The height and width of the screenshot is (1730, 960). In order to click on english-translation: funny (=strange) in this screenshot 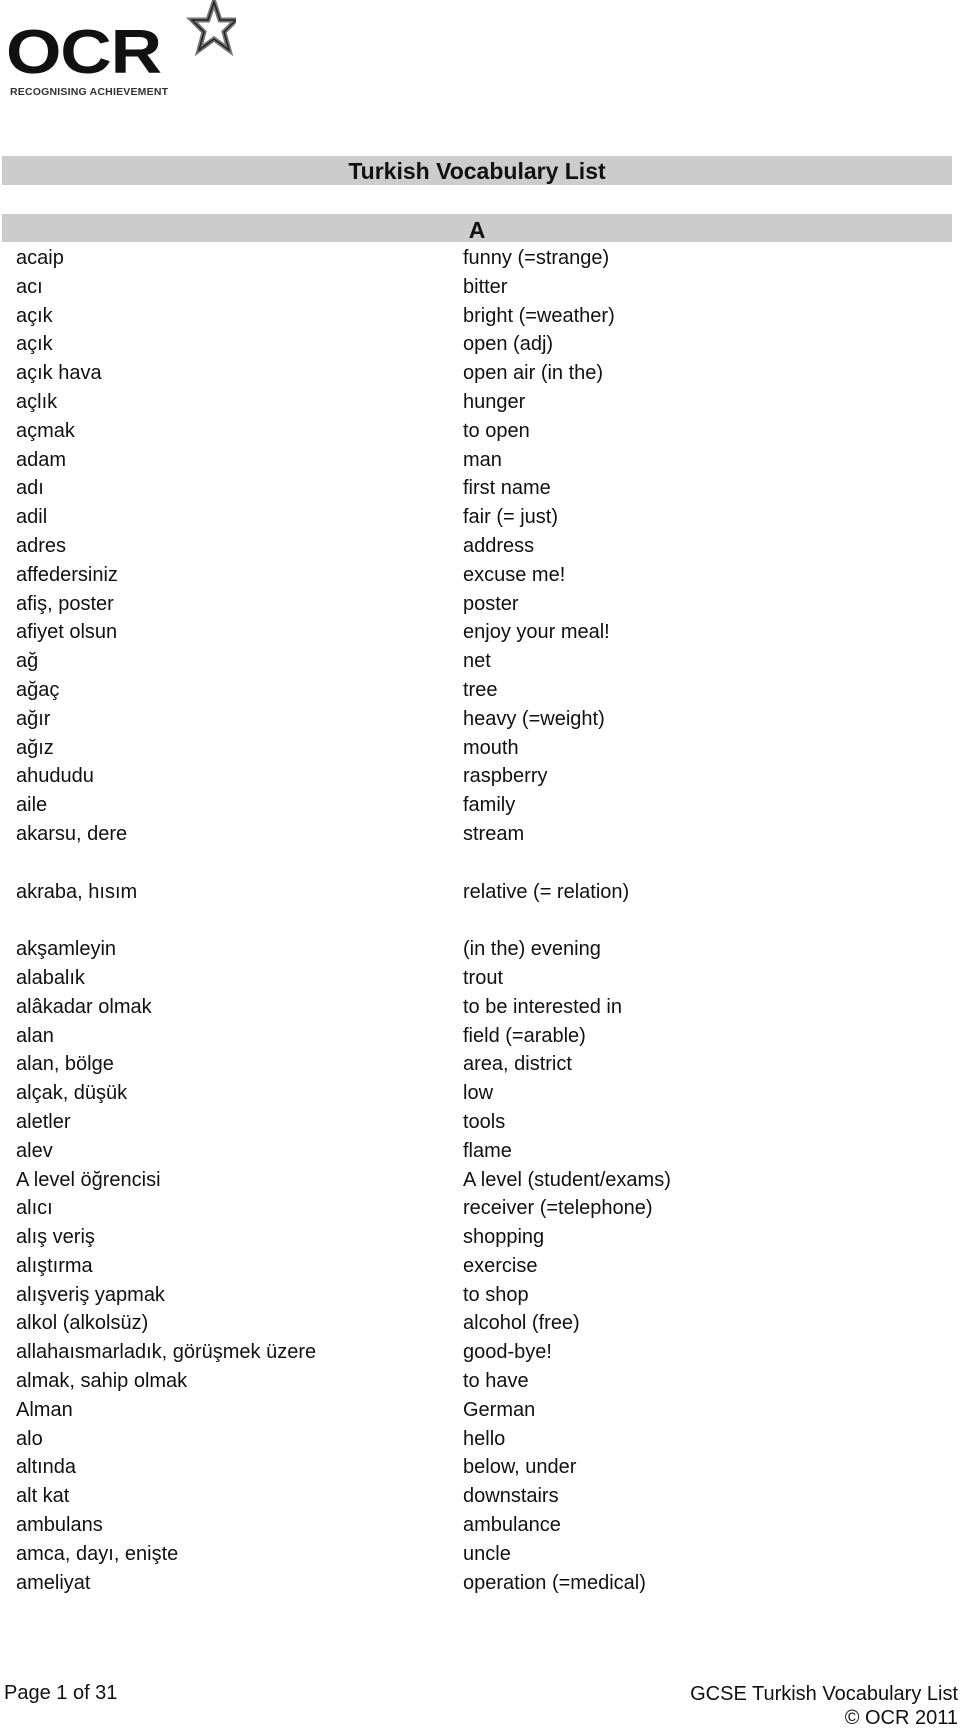, I will do `click(536, 258)`.